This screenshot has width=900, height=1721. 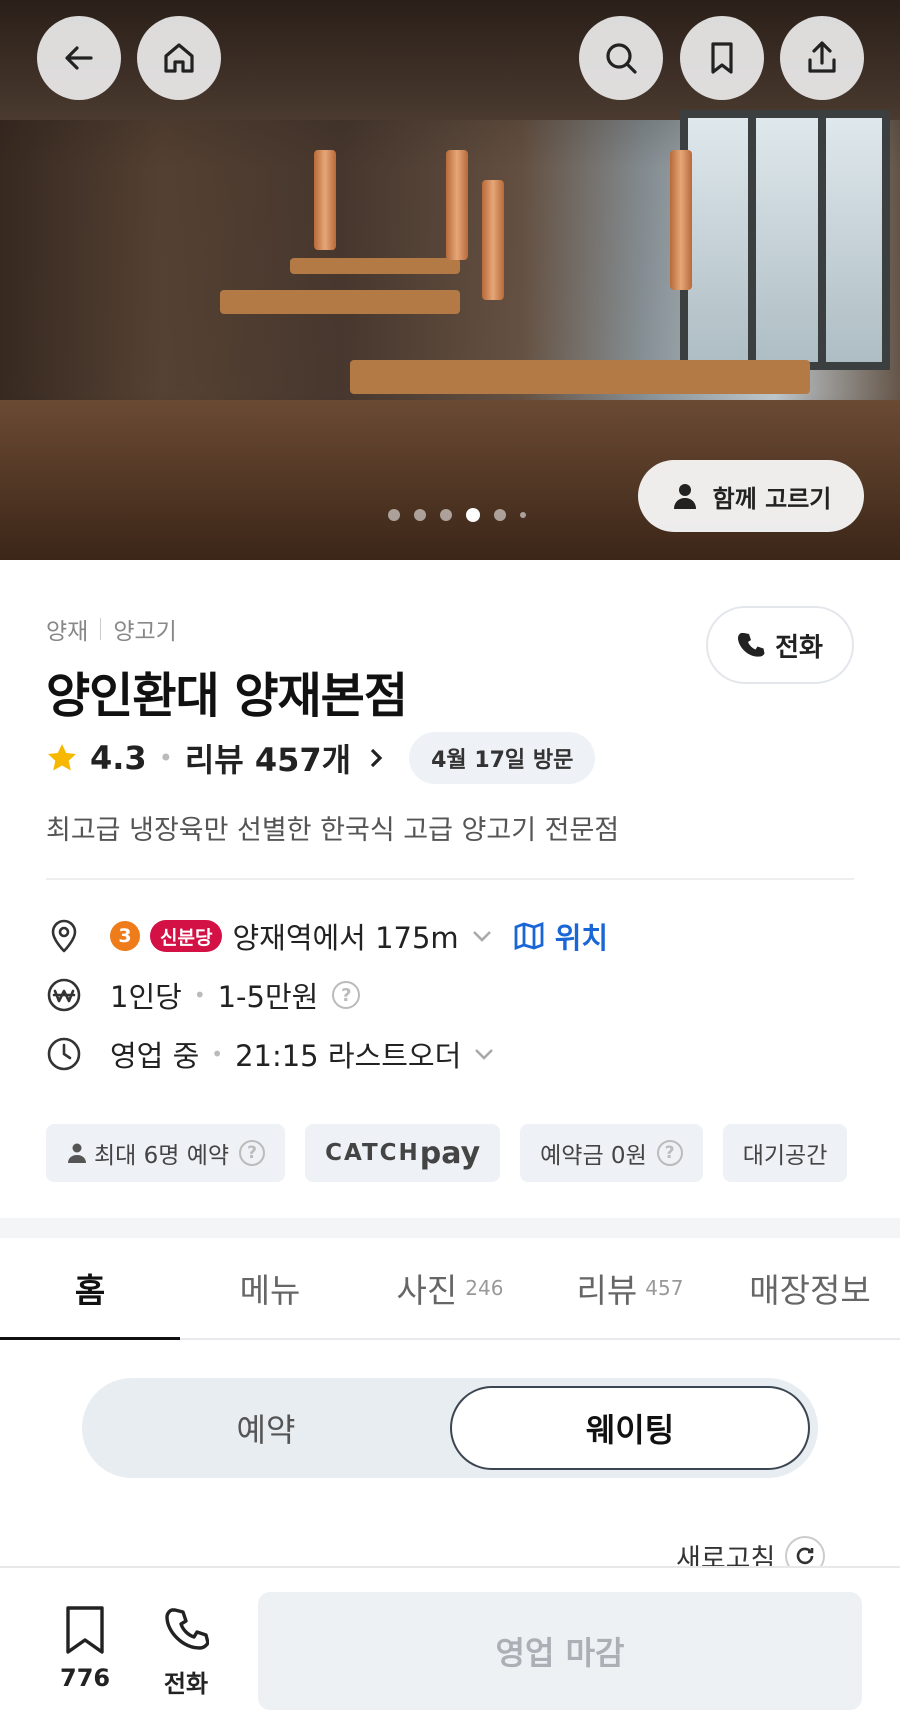 I want to click on tab-menu: 메뉴, so click(x=270, y=1288).